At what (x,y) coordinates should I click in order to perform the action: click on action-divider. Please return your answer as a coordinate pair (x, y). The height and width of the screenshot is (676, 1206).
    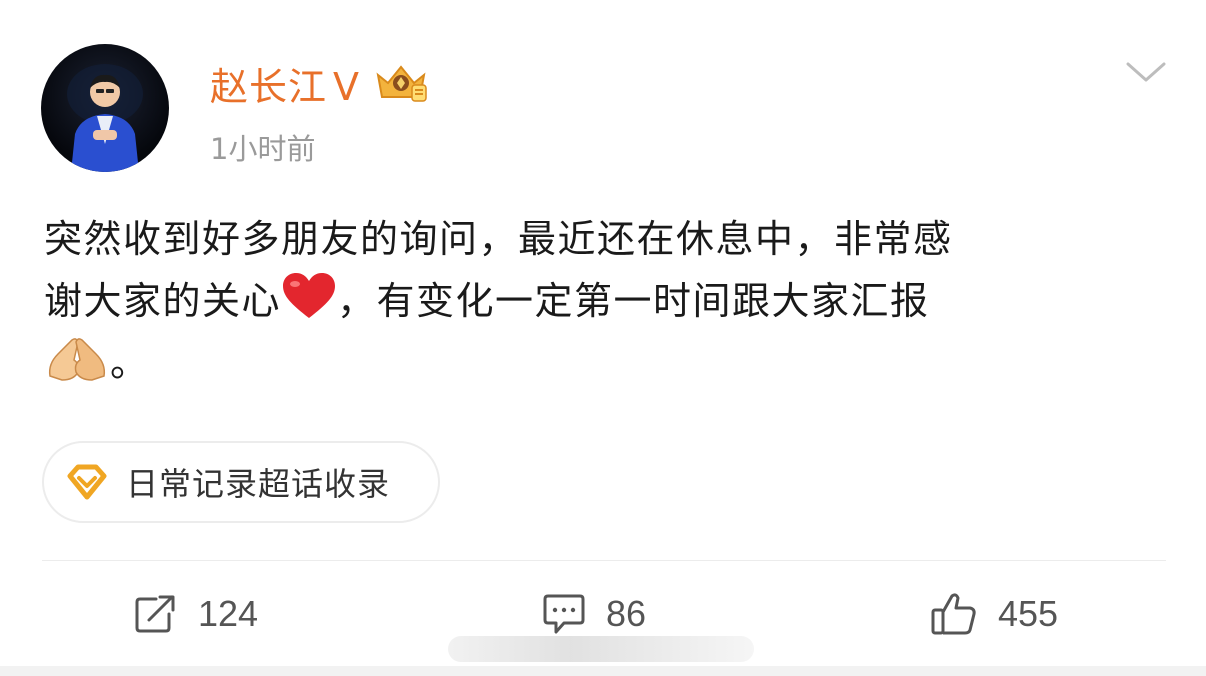
    Looking at the image, I should click on (604, 560).